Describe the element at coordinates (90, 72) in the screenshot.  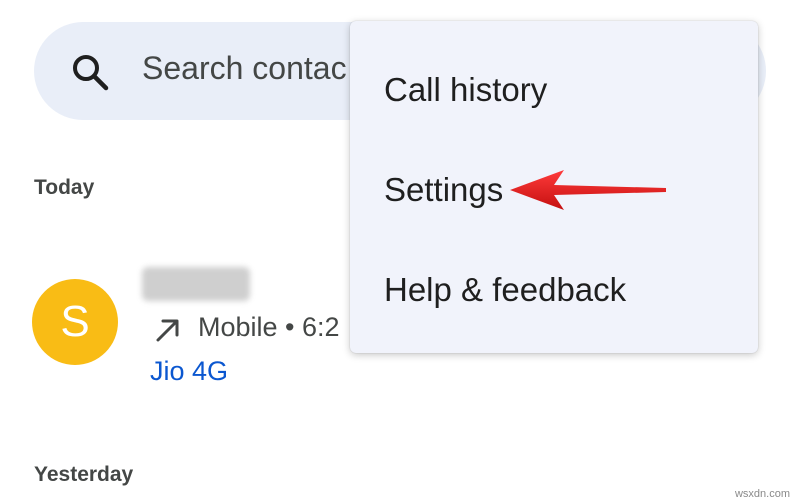
I see `search-icon` at that location.